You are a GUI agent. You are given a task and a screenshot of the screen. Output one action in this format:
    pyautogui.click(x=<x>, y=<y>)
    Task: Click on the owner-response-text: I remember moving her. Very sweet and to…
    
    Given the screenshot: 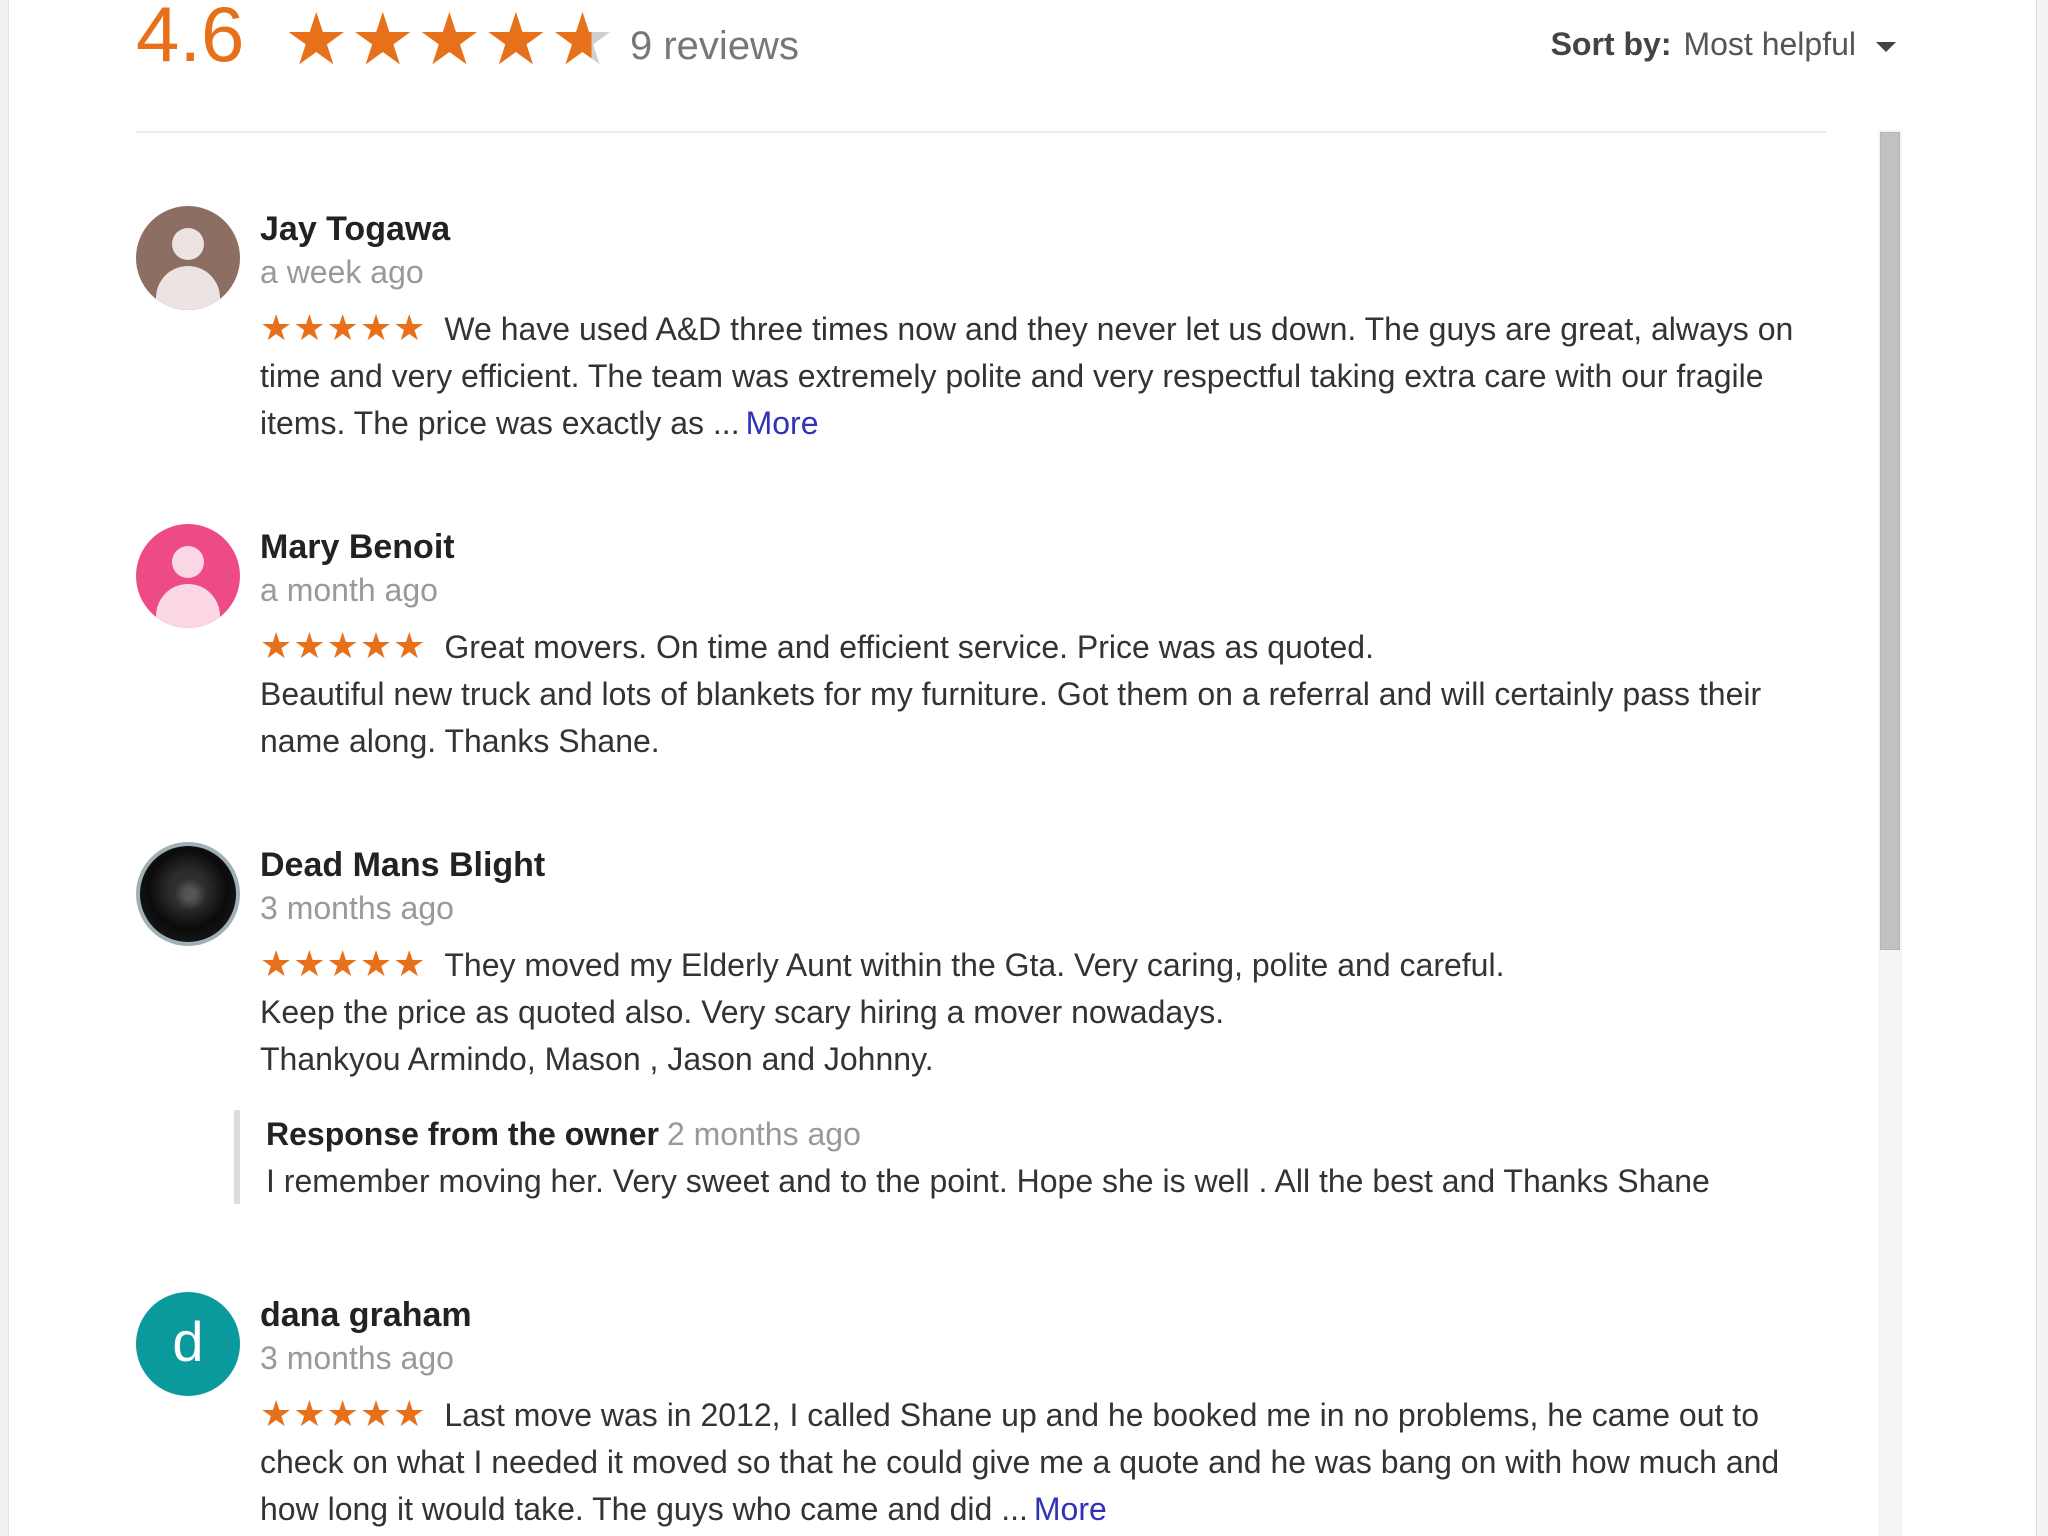 What is the action you would take?
    pyautogui.click(x=988, y=1181)
    